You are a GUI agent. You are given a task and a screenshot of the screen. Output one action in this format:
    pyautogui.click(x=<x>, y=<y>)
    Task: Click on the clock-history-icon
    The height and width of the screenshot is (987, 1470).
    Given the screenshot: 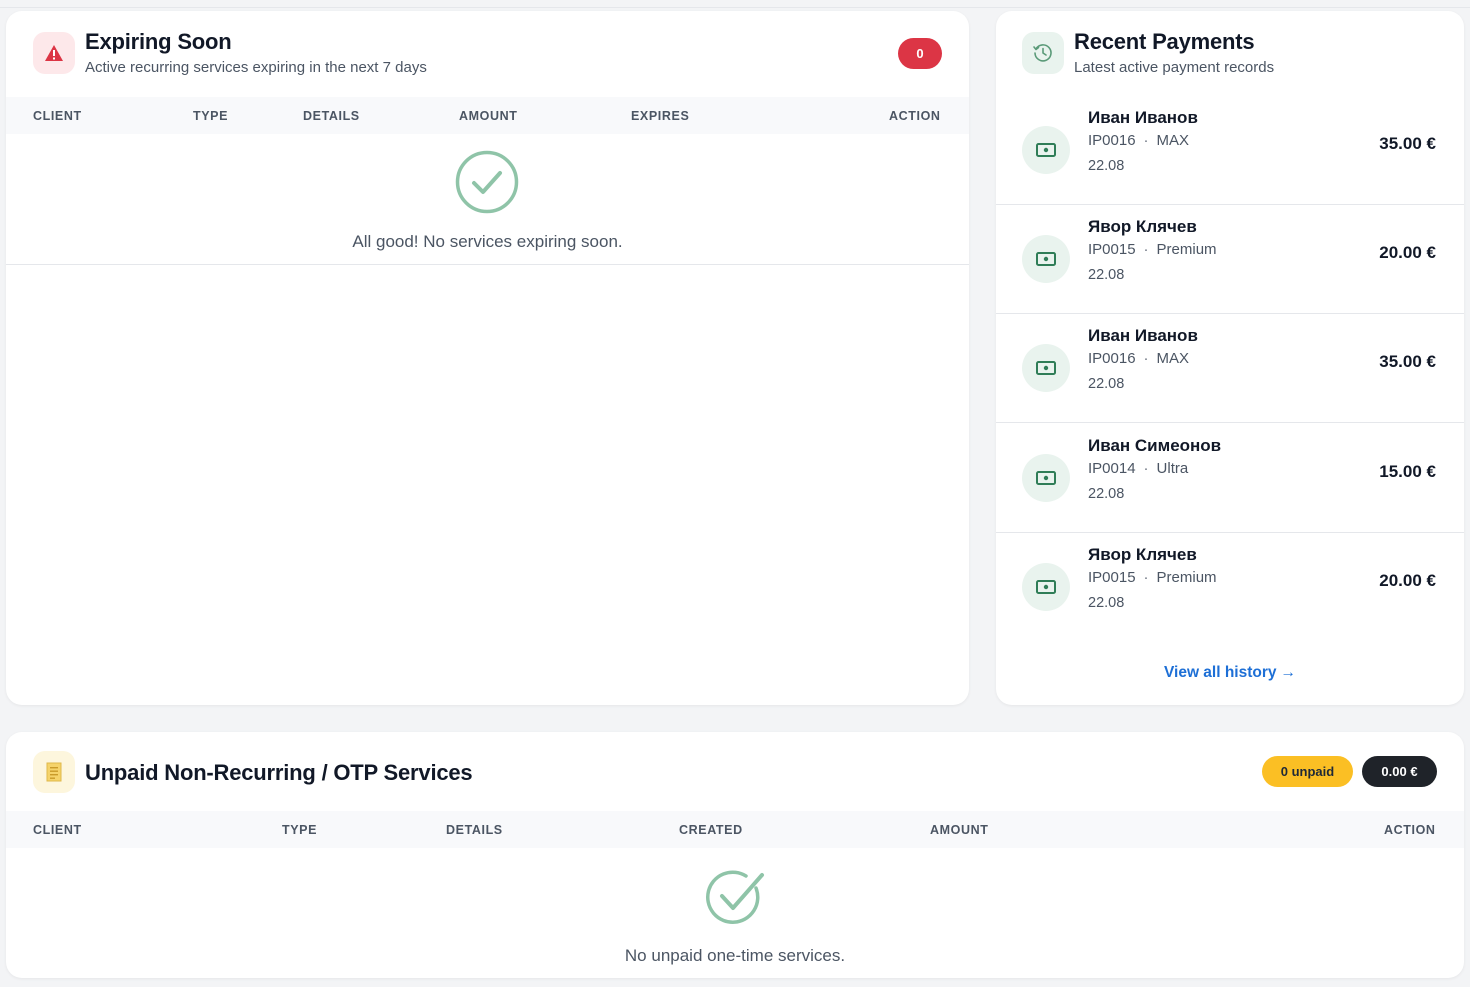 What is the action you would take?
    pyautogui.click(x=1043, y=53)
    